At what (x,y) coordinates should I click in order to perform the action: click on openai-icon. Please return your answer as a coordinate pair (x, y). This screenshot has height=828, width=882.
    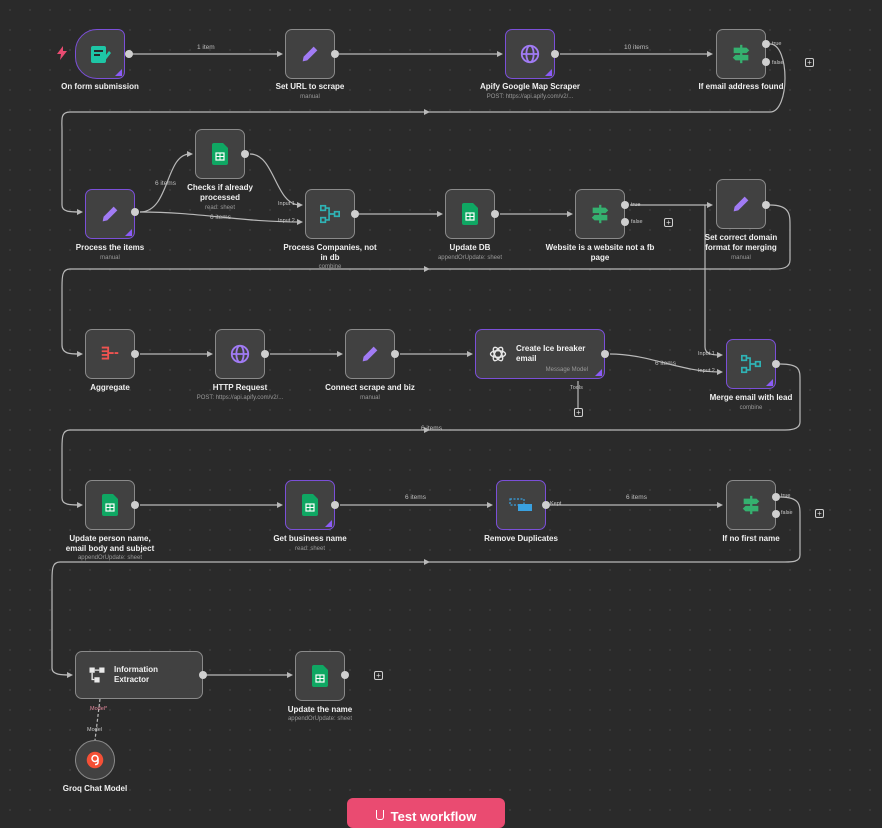
    Looking at the image, I should click on (498, 354).